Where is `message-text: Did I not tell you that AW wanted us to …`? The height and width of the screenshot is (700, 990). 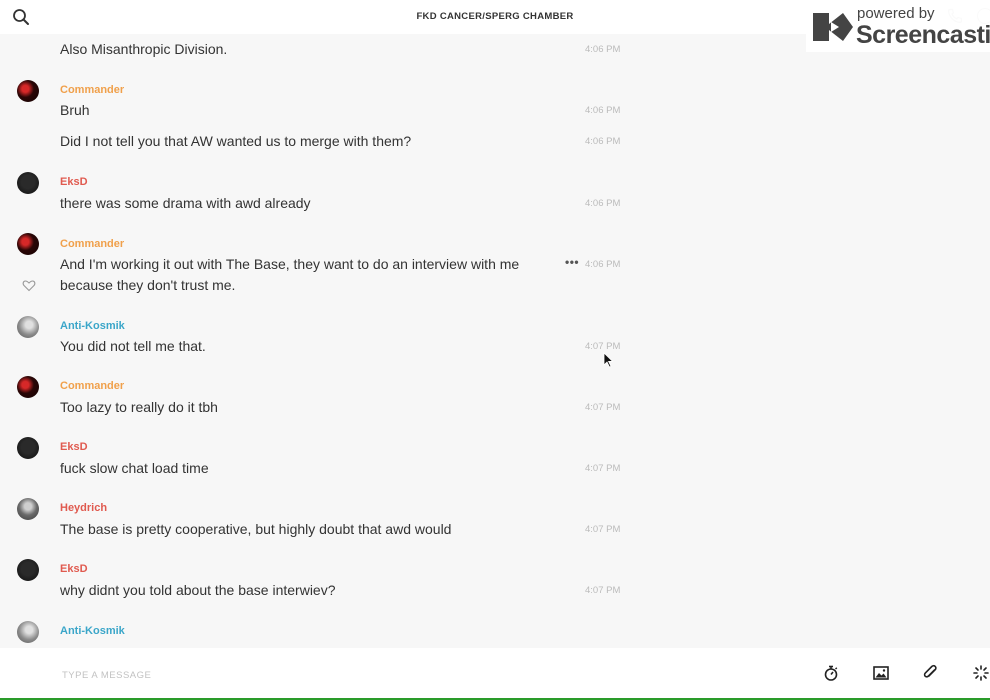
message-text: Did I not tell you that AW wanted us to … is located at coordinates (236, 141).